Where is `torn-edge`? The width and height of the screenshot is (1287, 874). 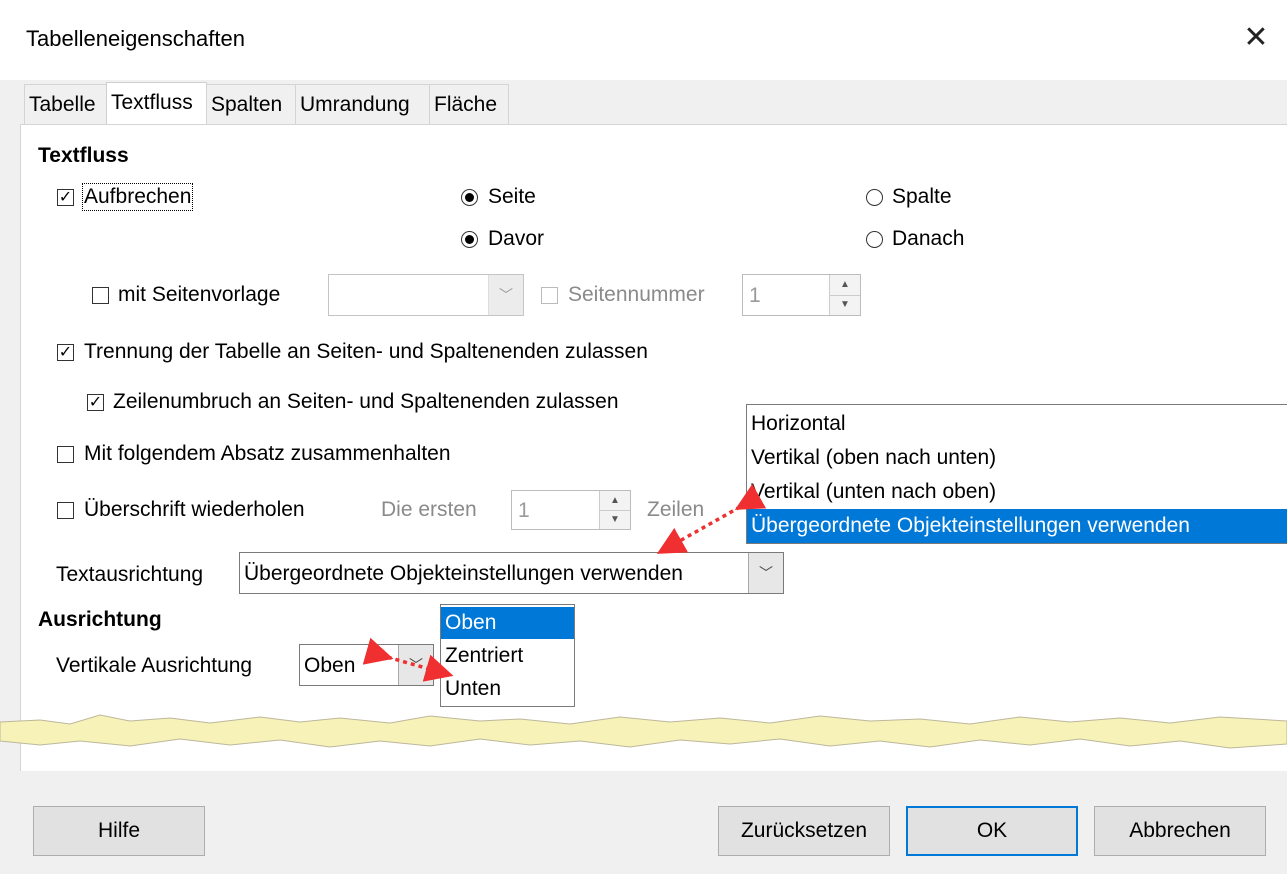
torn-edge is located at coordinates (643, 731).